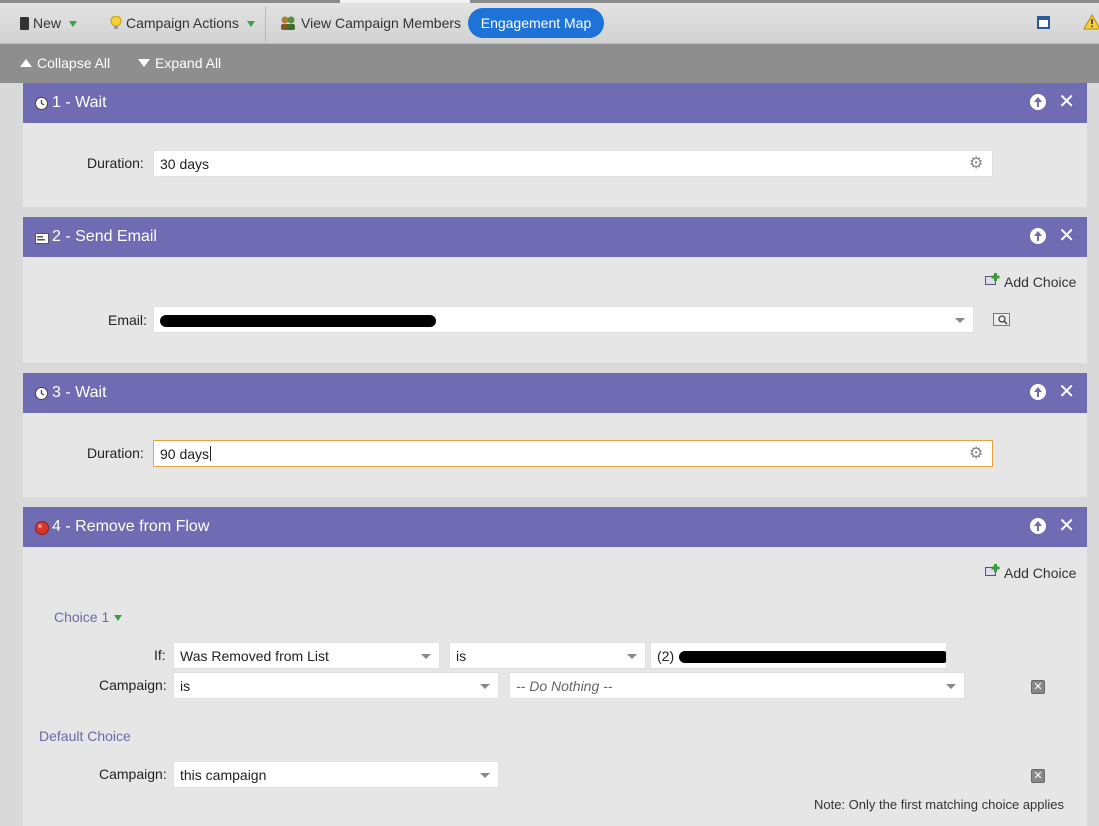  I want to click on step-header: 4 - Remove from Flow ✕, so click(555, 527).